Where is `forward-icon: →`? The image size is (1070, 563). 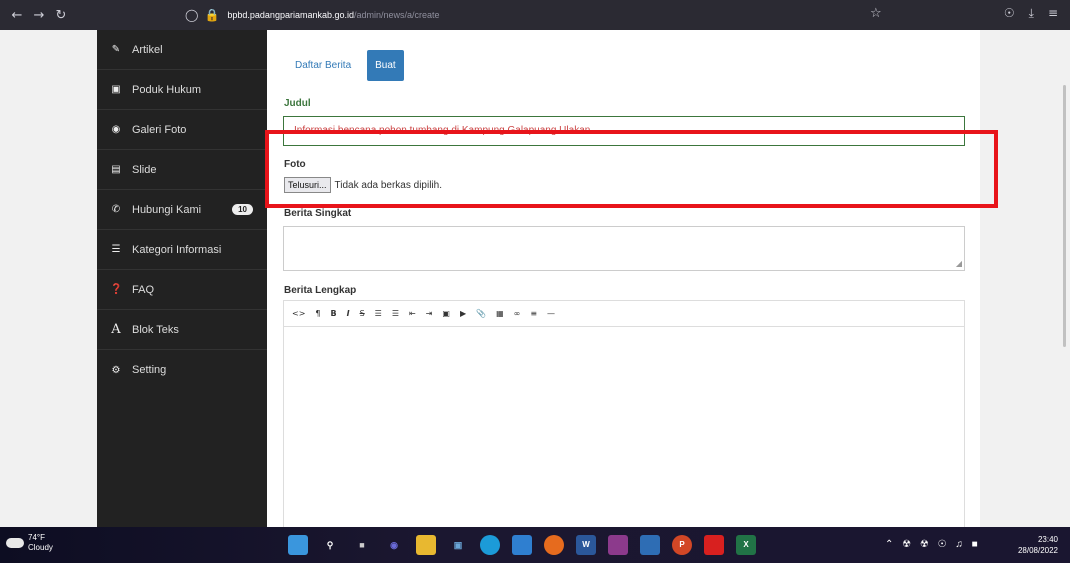
forward-icon: → is located at coordinates (39, 15).